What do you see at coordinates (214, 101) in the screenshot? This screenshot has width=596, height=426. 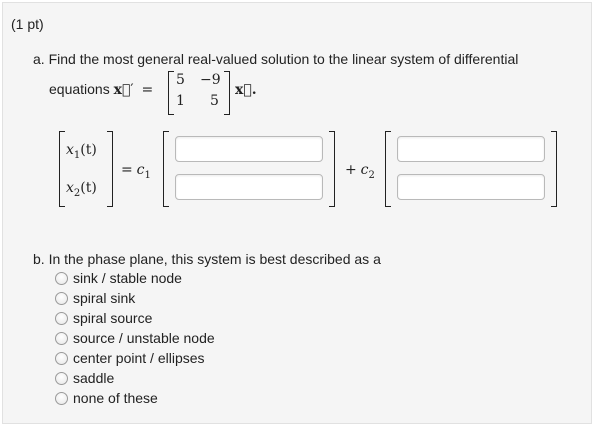 I see `matrix-cell-22: 5` at bounding box center [214, 101].